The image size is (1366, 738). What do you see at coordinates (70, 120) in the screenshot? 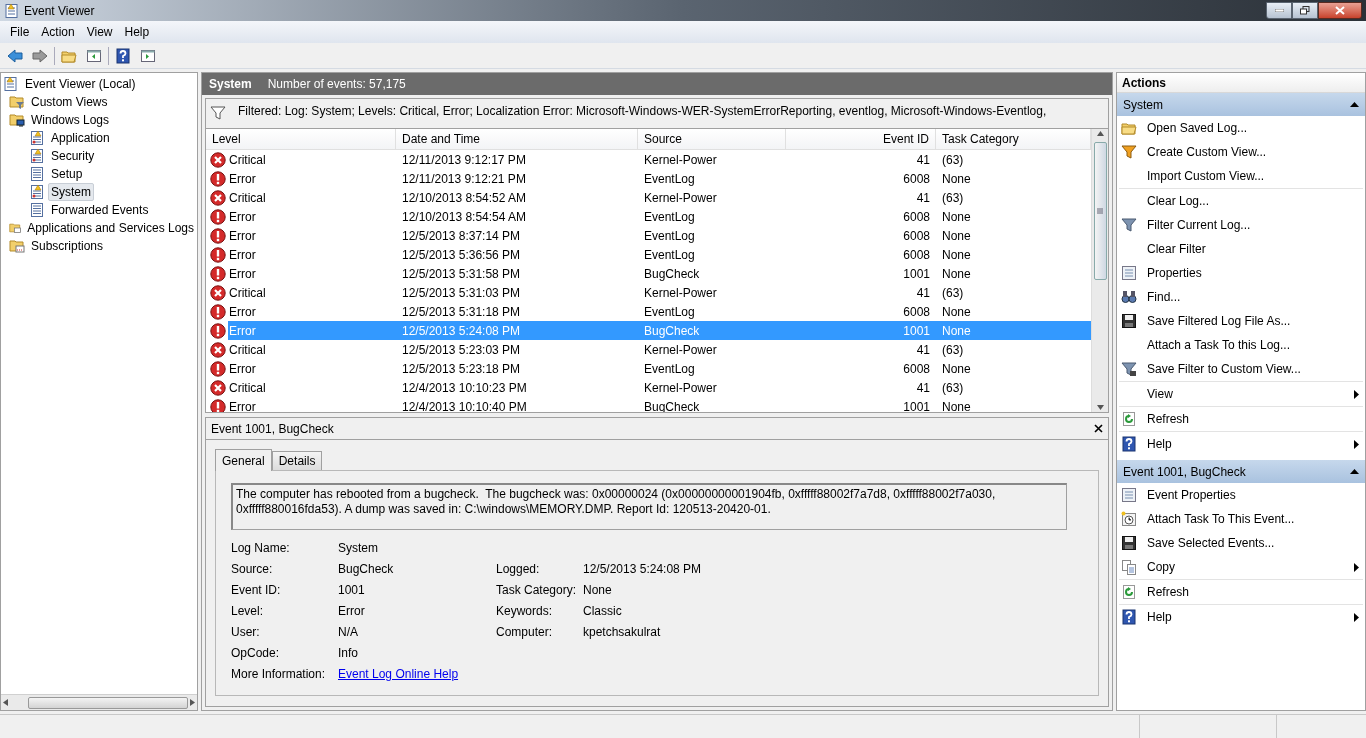
I see `tree-item: Windows Logs` at bounding box center [70, 120].